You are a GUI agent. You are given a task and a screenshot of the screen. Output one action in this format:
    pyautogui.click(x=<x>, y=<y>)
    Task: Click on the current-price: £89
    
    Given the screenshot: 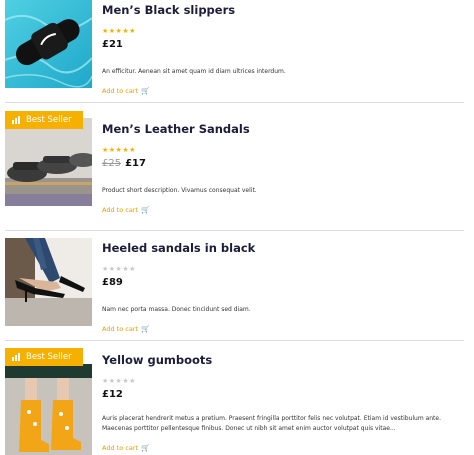 What is the action you would take?
    pyautogui.click(x=112, y=282)
    